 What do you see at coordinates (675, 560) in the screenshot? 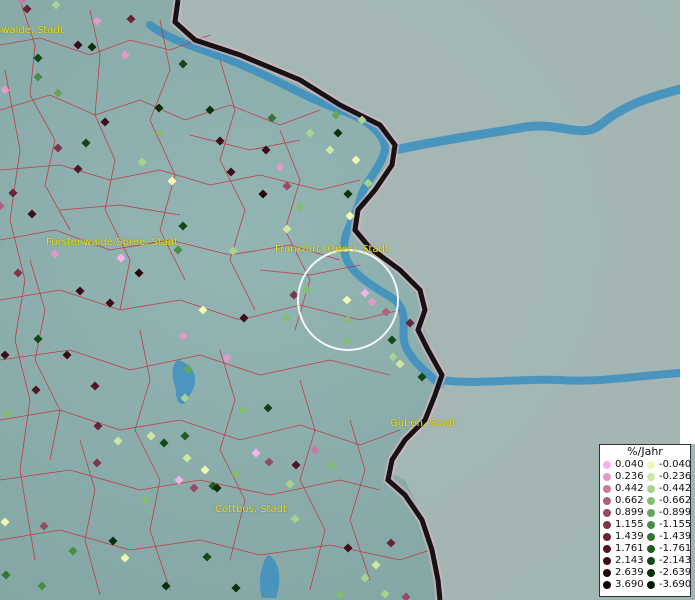
I see `legend-value: -2.143` at bounding box center [675, 560].